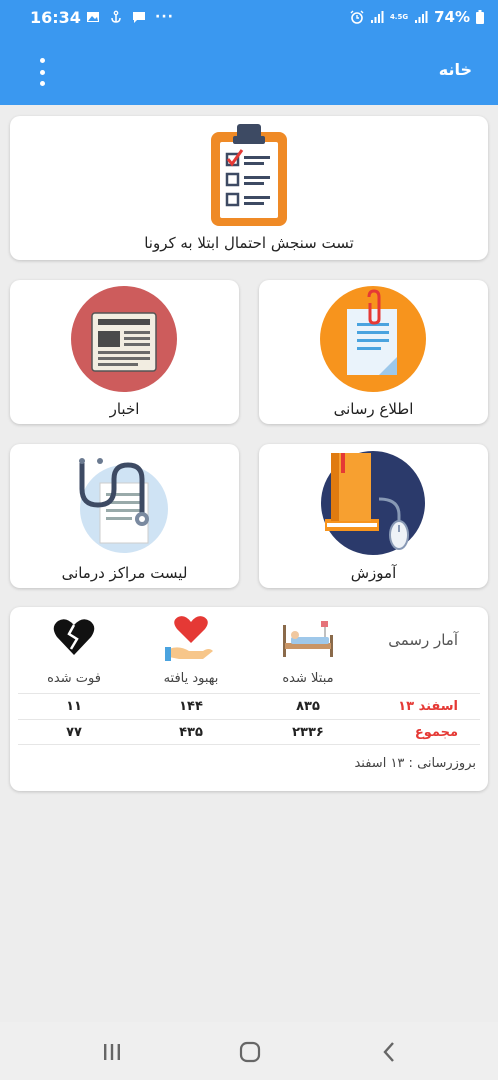 This screenshot has width=498, height=1080. Describe the element at coordinates (74, 706) in the screenshot. I see `today-deaths-value: ۱۱` at that location.